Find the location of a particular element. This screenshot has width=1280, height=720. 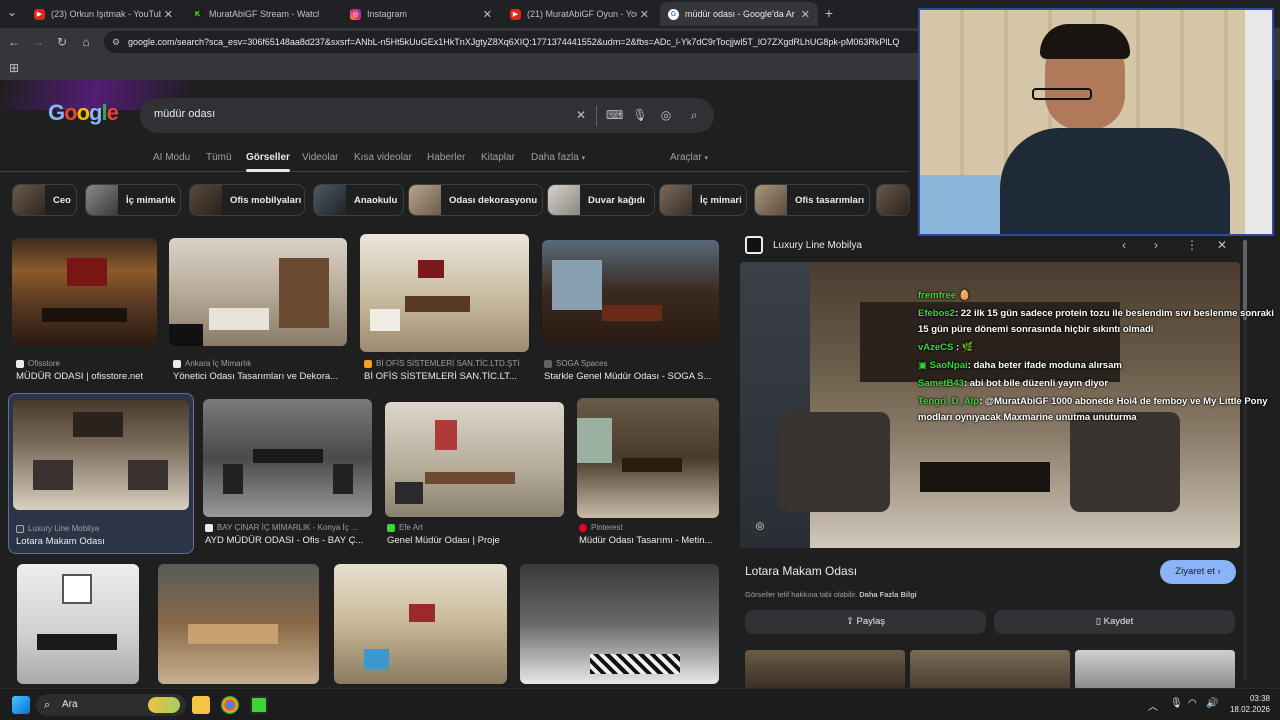

image-result: Efe Art Genel Müdür Odası | Proje is located at coordinates (474, 478).